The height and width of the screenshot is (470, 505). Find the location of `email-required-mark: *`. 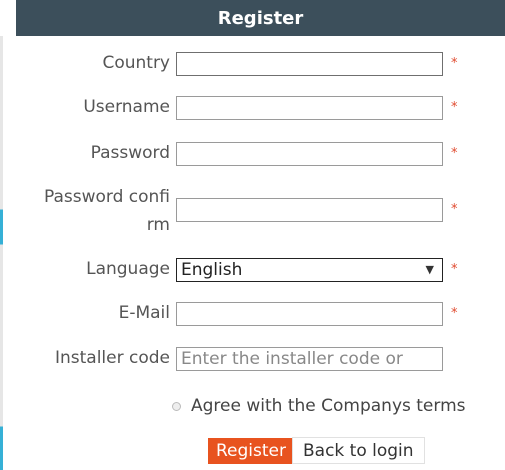

email-required-mark: * is located at coordinates (454, 313).